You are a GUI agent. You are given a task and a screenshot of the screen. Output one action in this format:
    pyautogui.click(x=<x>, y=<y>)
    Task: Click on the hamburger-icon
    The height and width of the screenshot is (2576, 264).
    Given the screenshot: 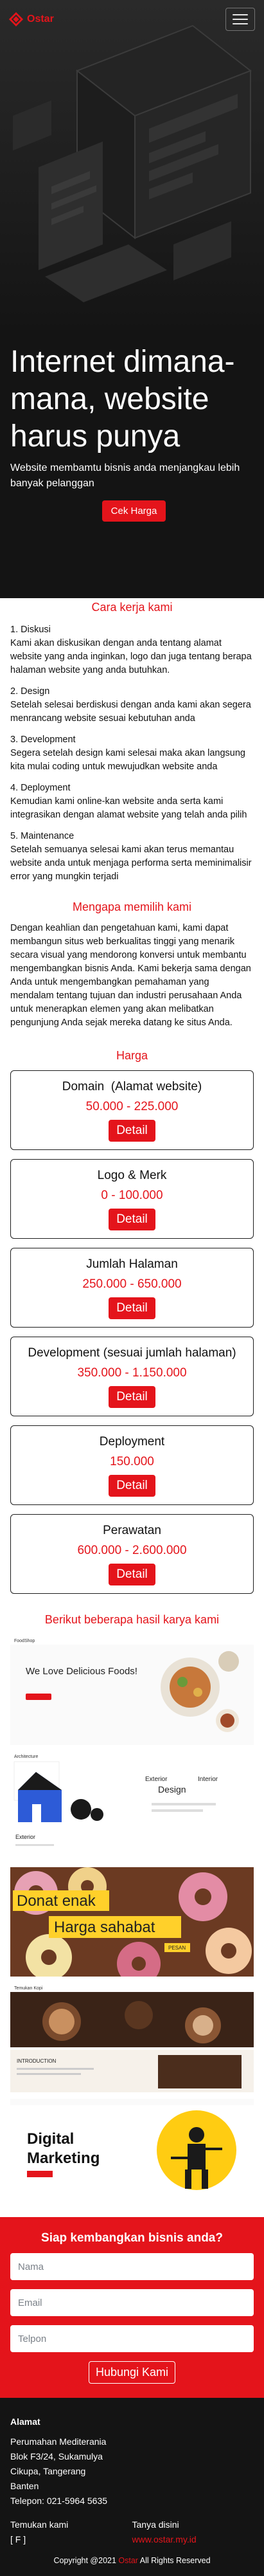 What is the action you would take?
    pyautogui.click(x=240, y=14)
    